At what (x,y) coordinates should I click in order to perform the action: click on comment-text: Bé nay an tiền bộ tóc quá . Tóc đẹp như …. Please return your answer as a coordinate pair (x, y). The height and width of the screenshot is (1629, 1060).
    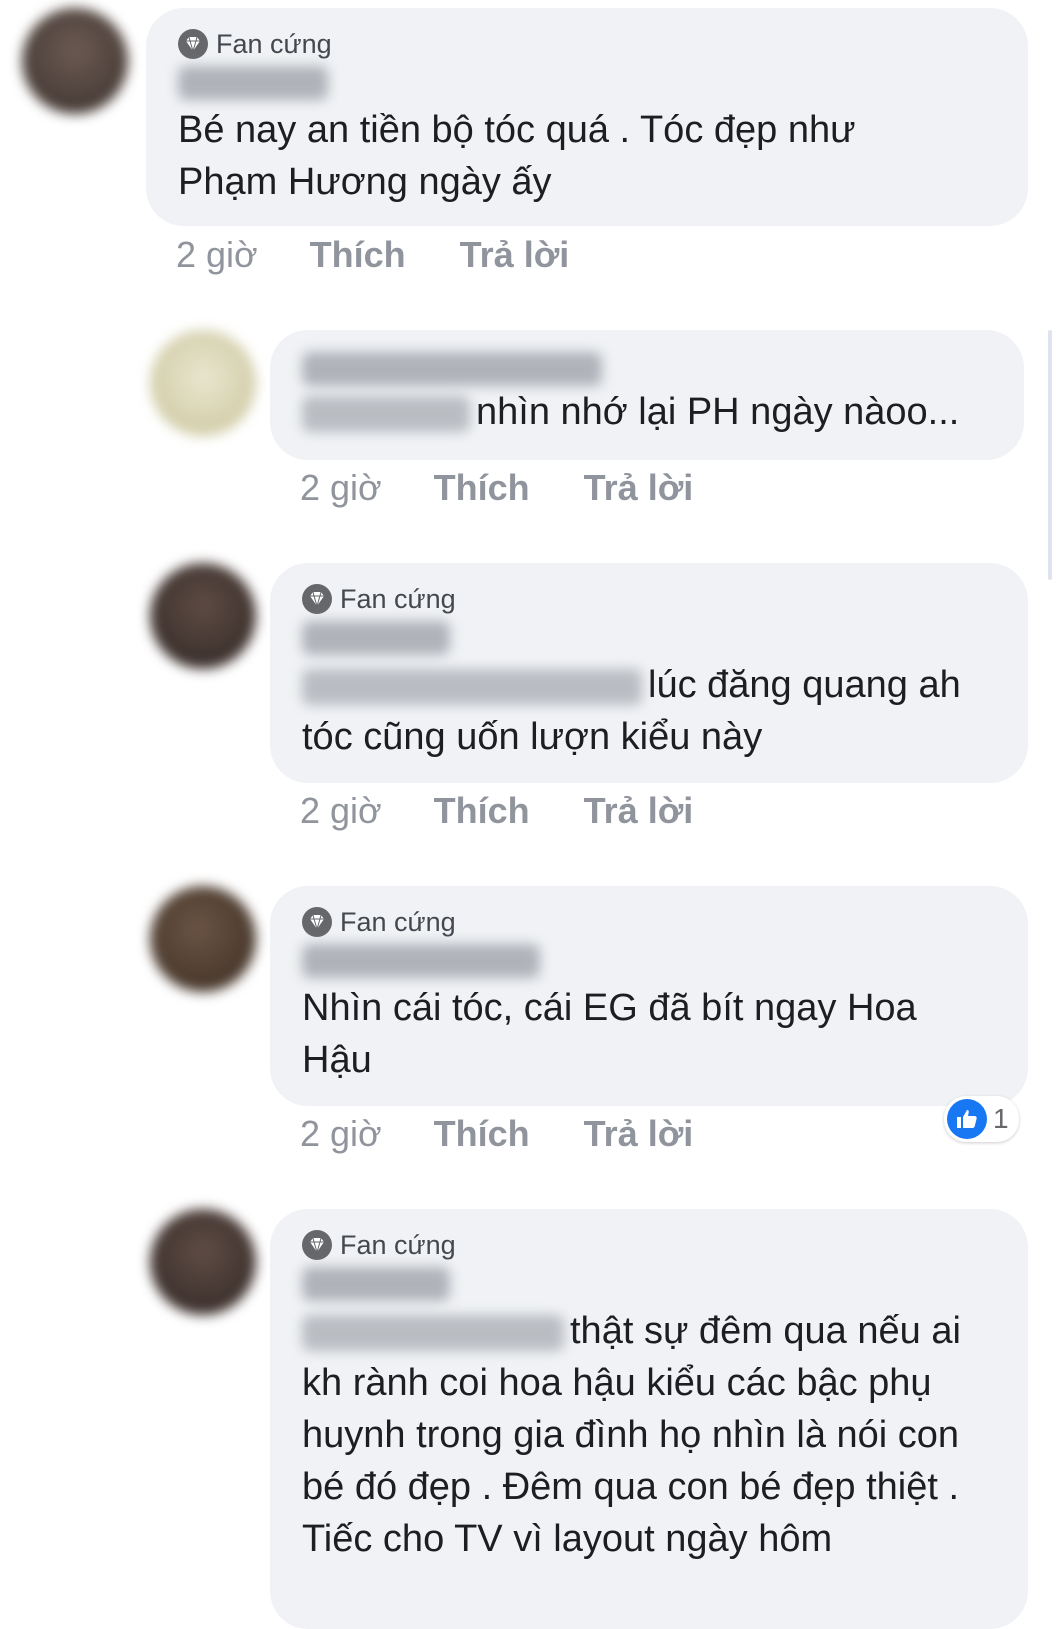
    Looking at the image, I should click on (517, 156).